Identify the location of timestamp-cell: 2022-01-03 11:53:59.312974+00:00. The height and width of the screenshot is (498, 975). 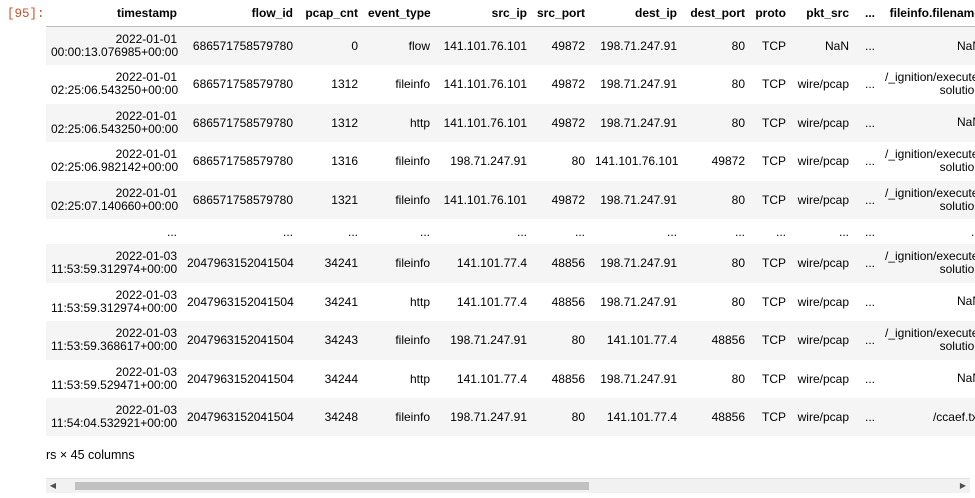
(114, 263).